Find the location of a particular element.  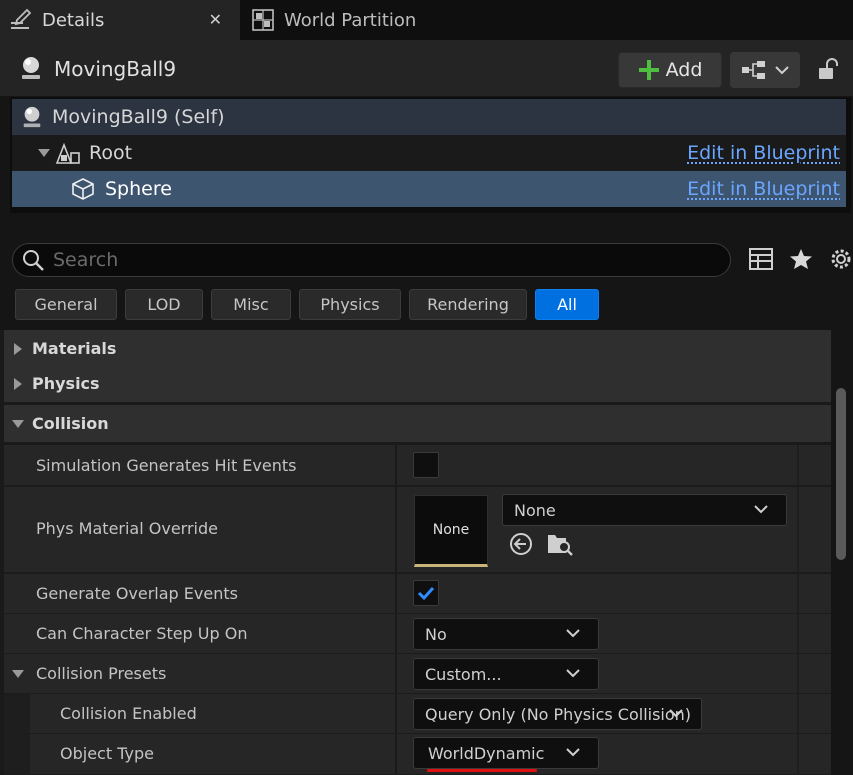

add-button-label: Add is located at coordinates (684, 70).